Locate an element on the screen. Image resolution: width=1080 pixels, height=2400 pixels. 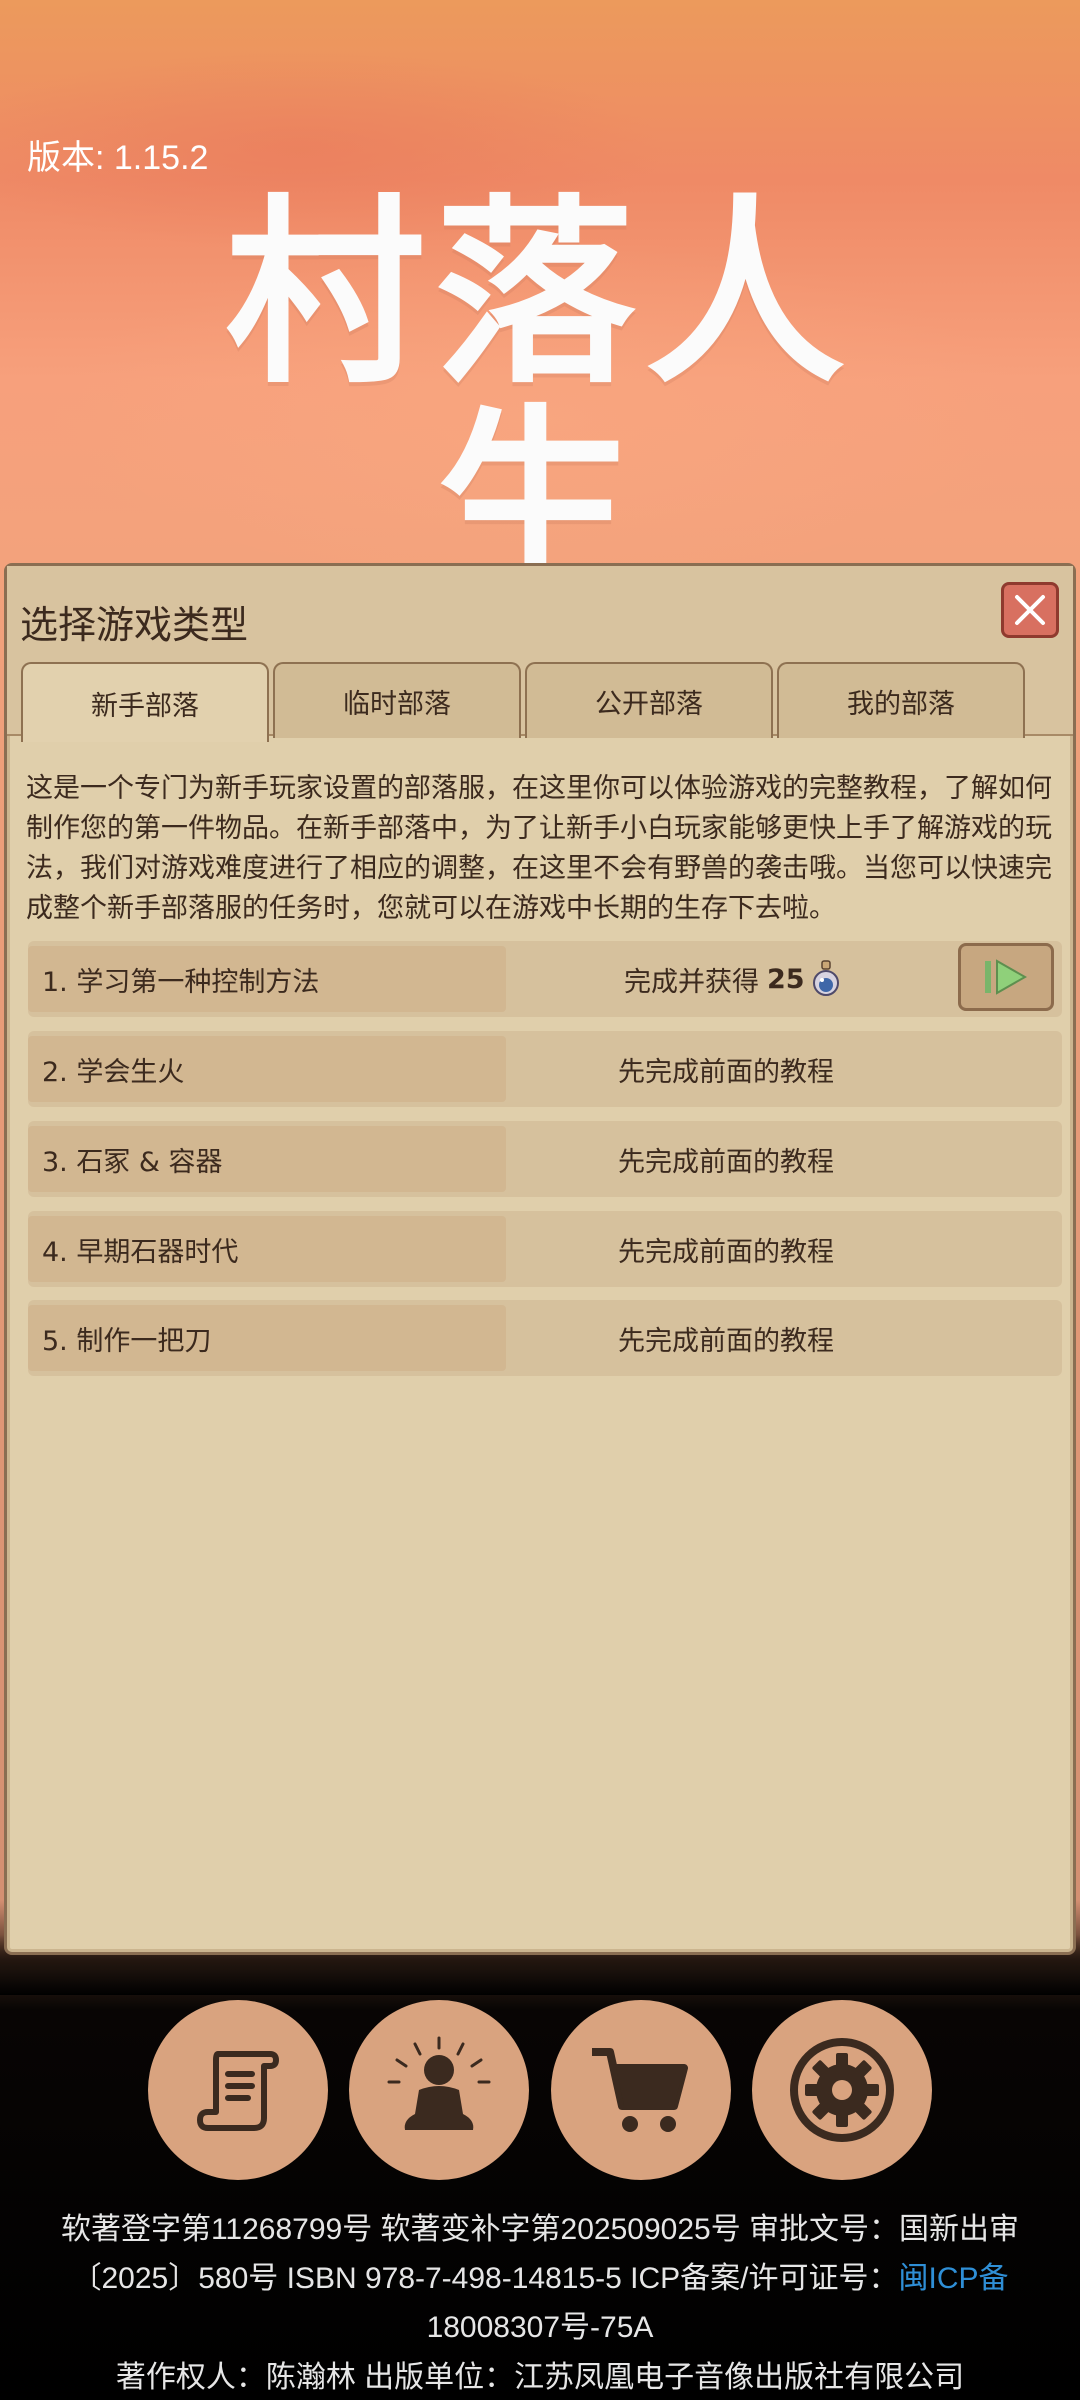
close-icon is located at coordinates (1030, 610).